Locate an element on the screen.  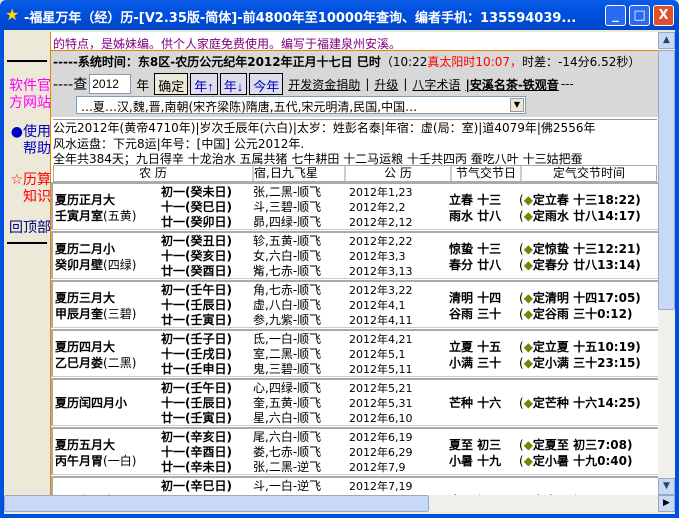
lunar-day: 十一(癸巳日) is located at coordinates (196, 207).